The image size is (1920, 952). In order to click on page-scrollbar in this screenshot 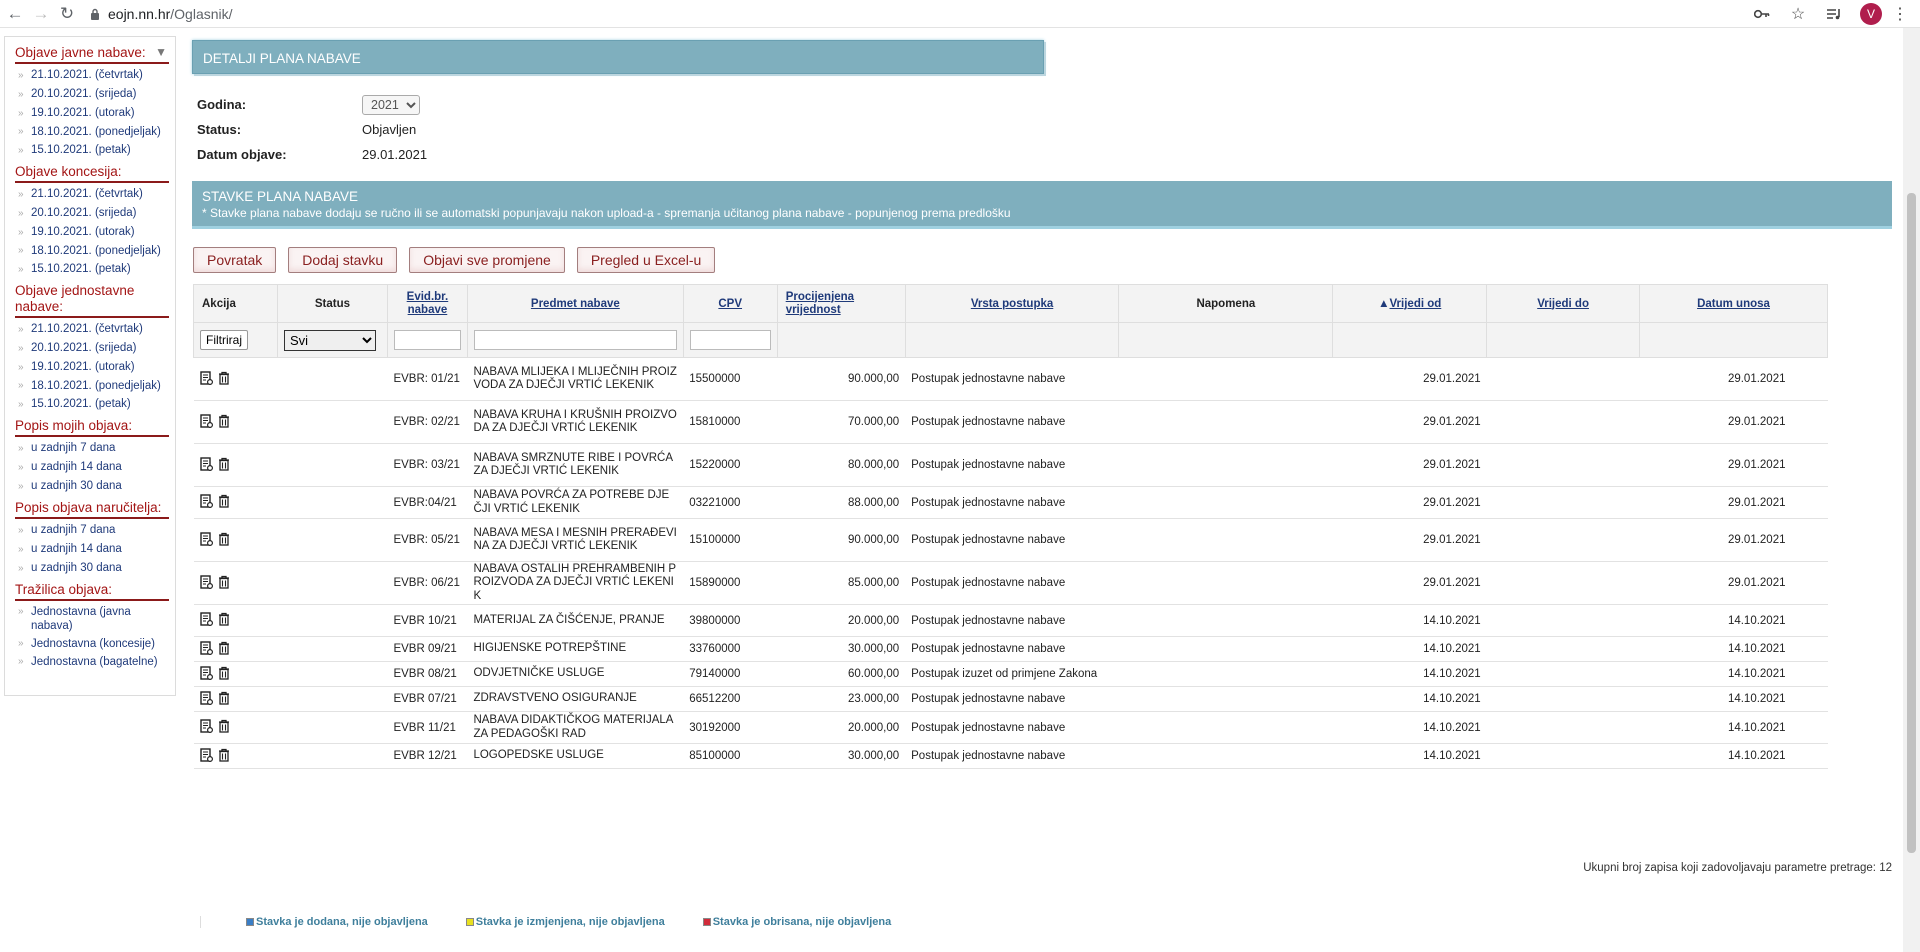, I will do `click(1911, 490)`.